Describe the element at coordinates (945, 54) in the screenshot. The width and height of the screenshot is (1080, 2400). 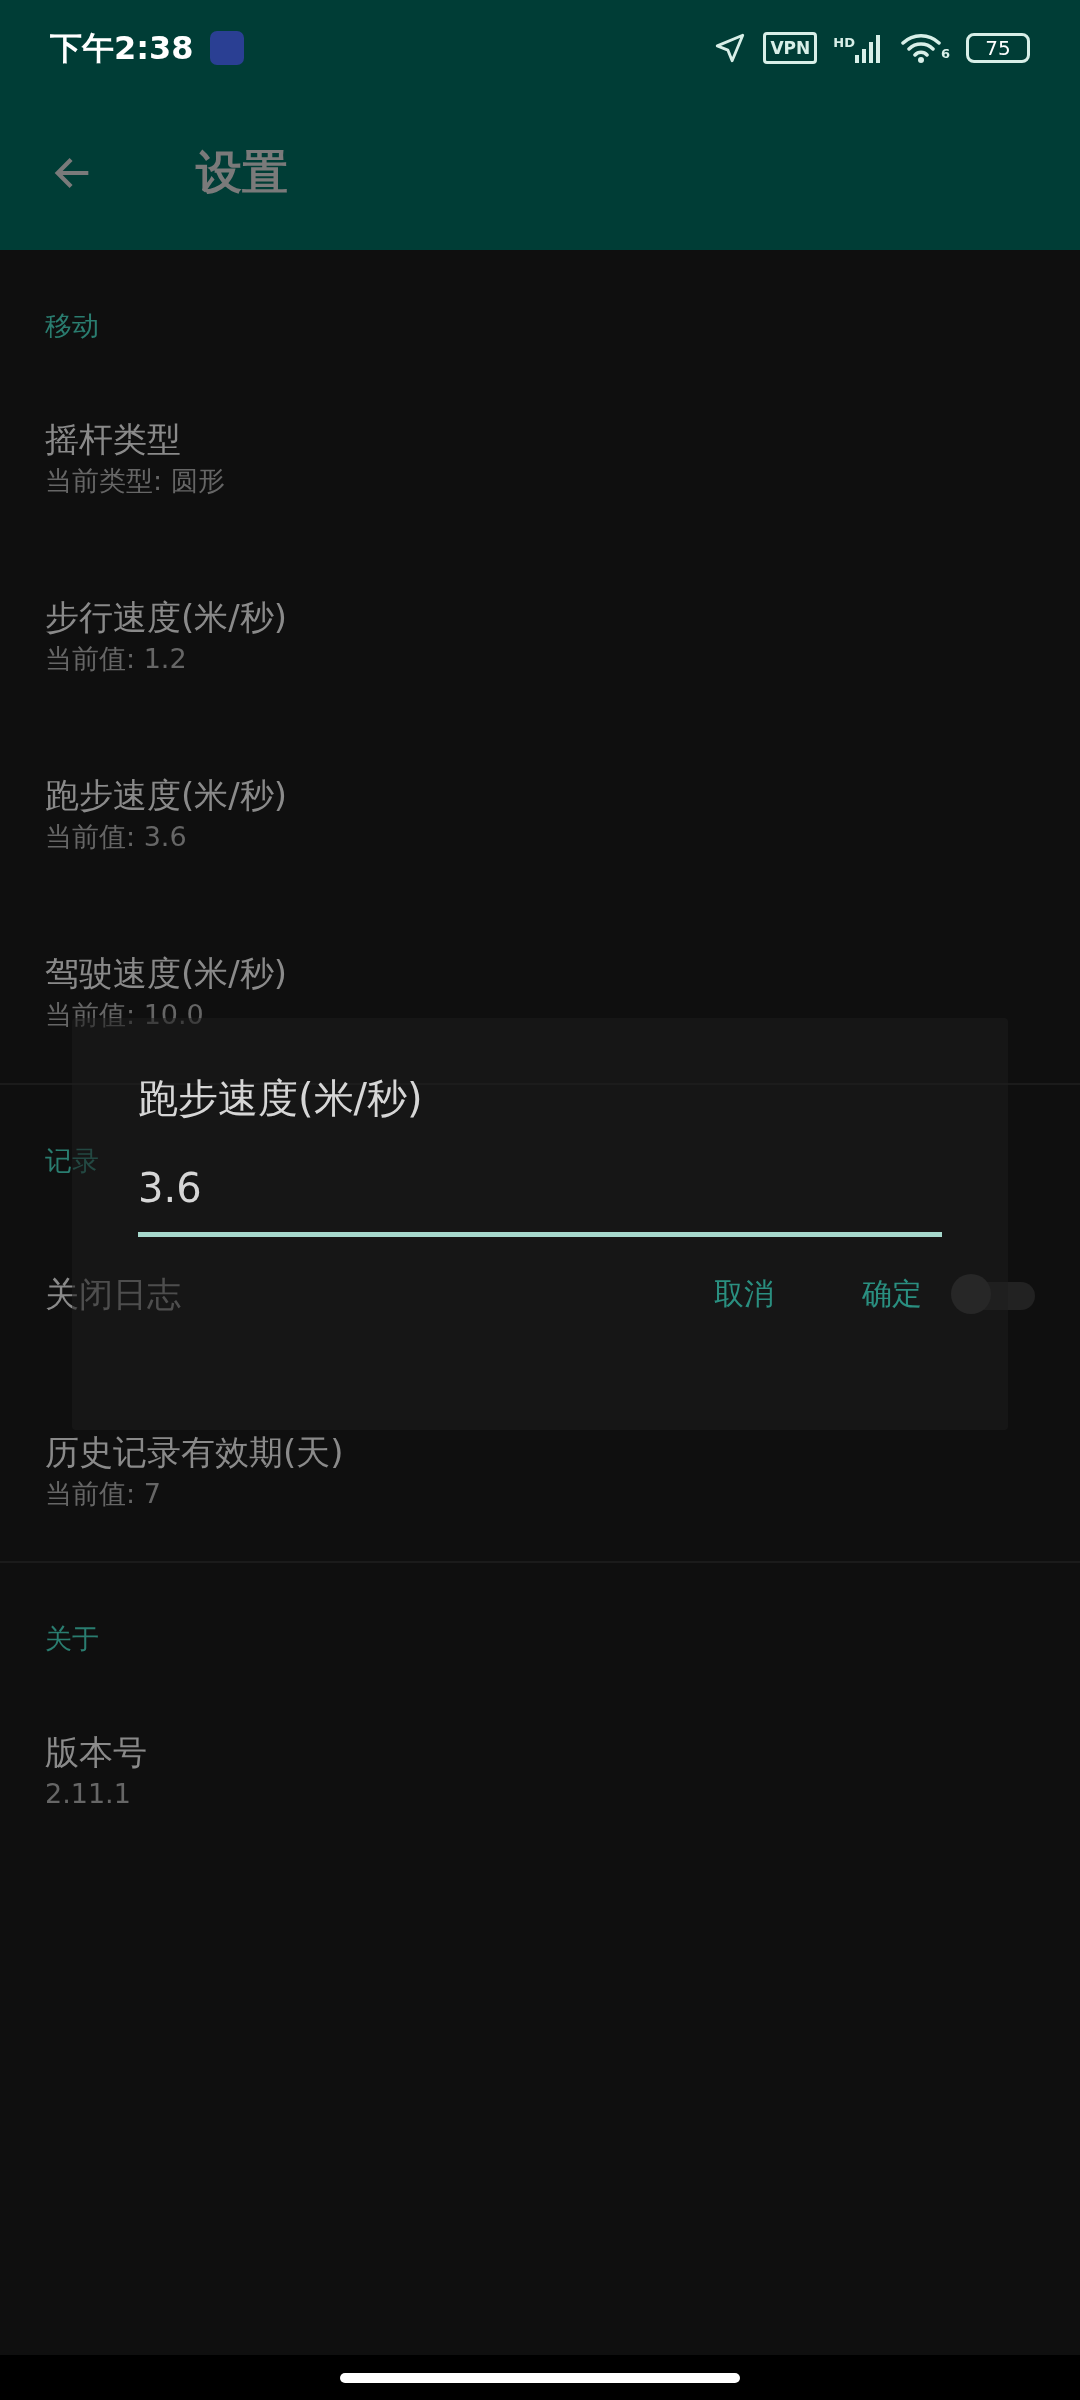
I see `wifi-band-label: 6` at that location.